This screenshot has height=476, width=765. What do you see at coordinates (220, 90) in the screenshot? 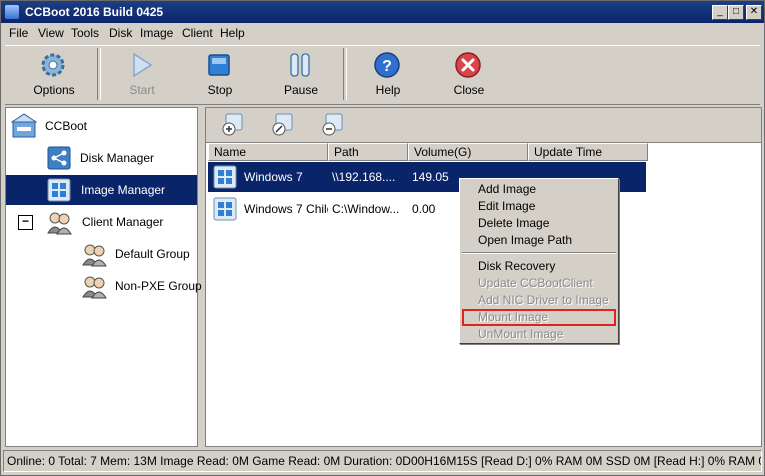
I see `stop-label: Stop` at bounding box center [220, 90].